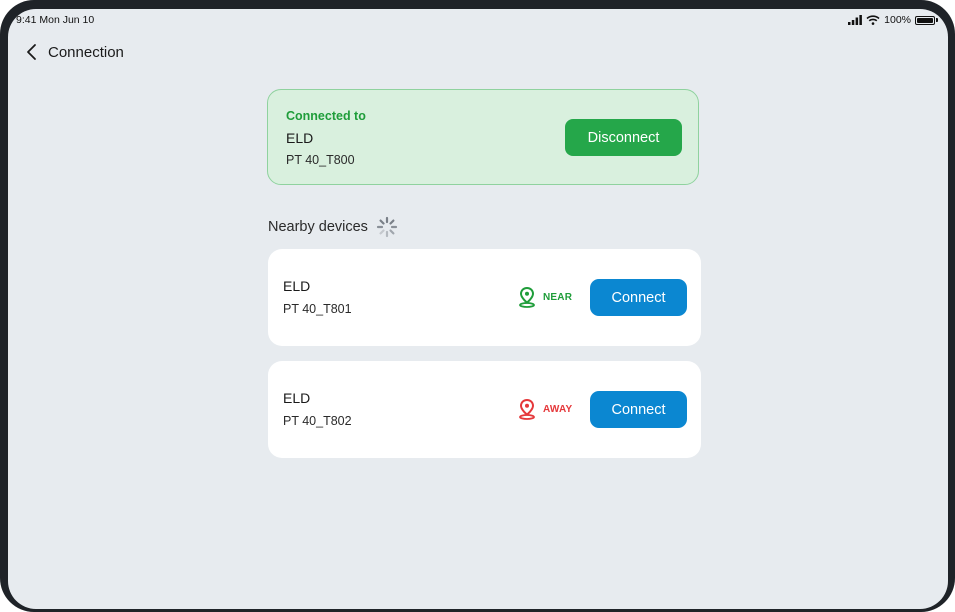 Image resolution: width=955 pixels, height=612 pixels. What do you see at coordinates (937, 20) in the screenshot?
I see `battery-nub` at bounding box center [937, 20].